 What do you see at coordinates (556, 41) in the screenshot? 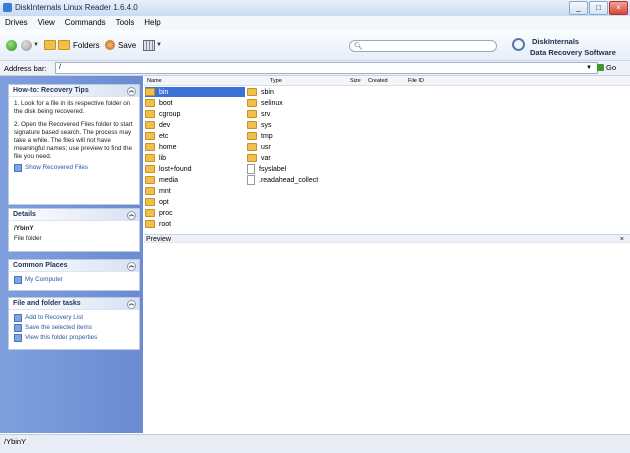
I see `brand-name: DiskInternals` at bounding box center [556, 41].